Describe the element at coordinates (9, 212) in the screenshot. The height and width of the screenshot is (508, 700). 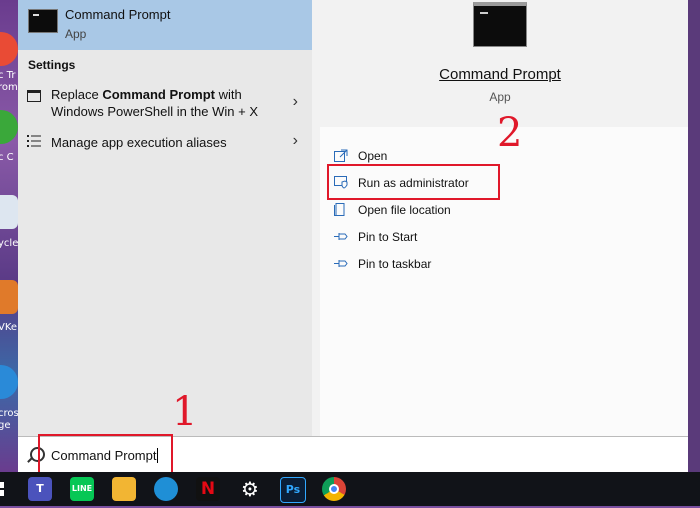
I see `recycle-bin-desktop-icon` at that location.